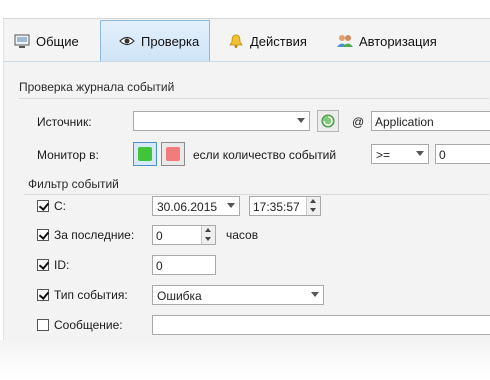 This screenshot has width=490, height=380. Describe the element at coordinates (345, 41) in the screenshot. I see `users-icon` at that location.